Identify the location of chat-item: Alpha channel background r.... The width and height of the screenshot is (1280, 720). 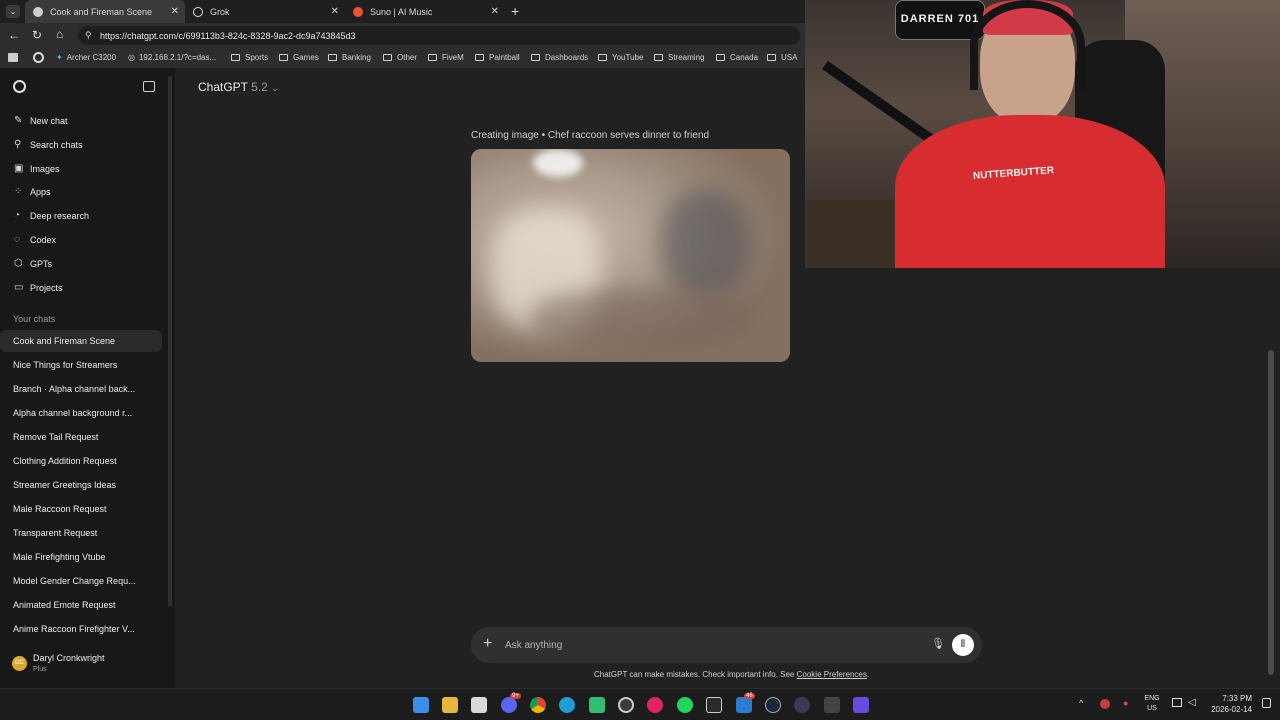
(81, 413).